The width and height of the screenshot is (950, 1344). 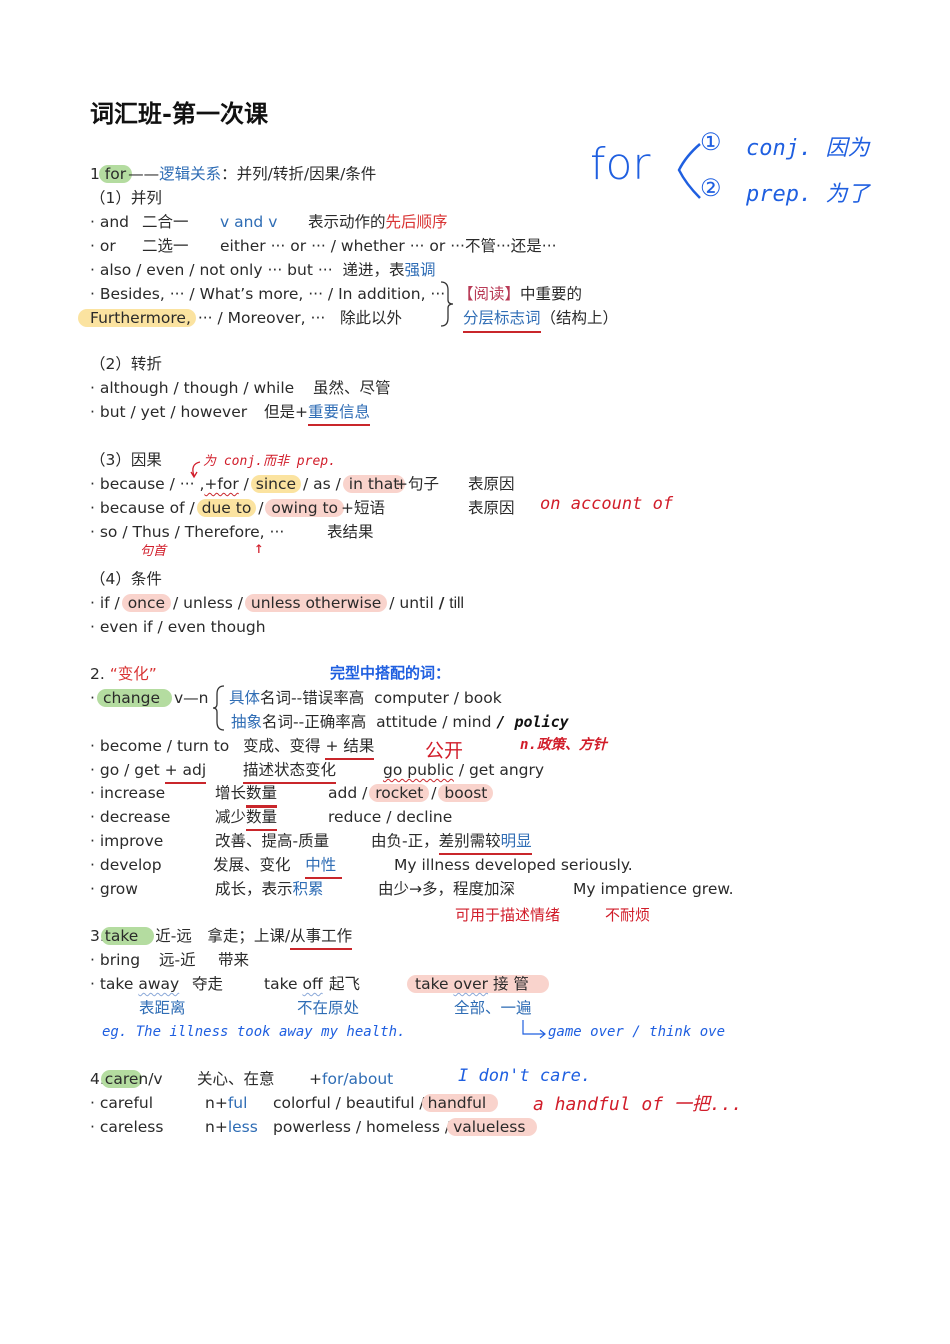 What do you see at coordinates (159, 984) in the screenshot?
I see `away: away` at bounding box center [159, 984].